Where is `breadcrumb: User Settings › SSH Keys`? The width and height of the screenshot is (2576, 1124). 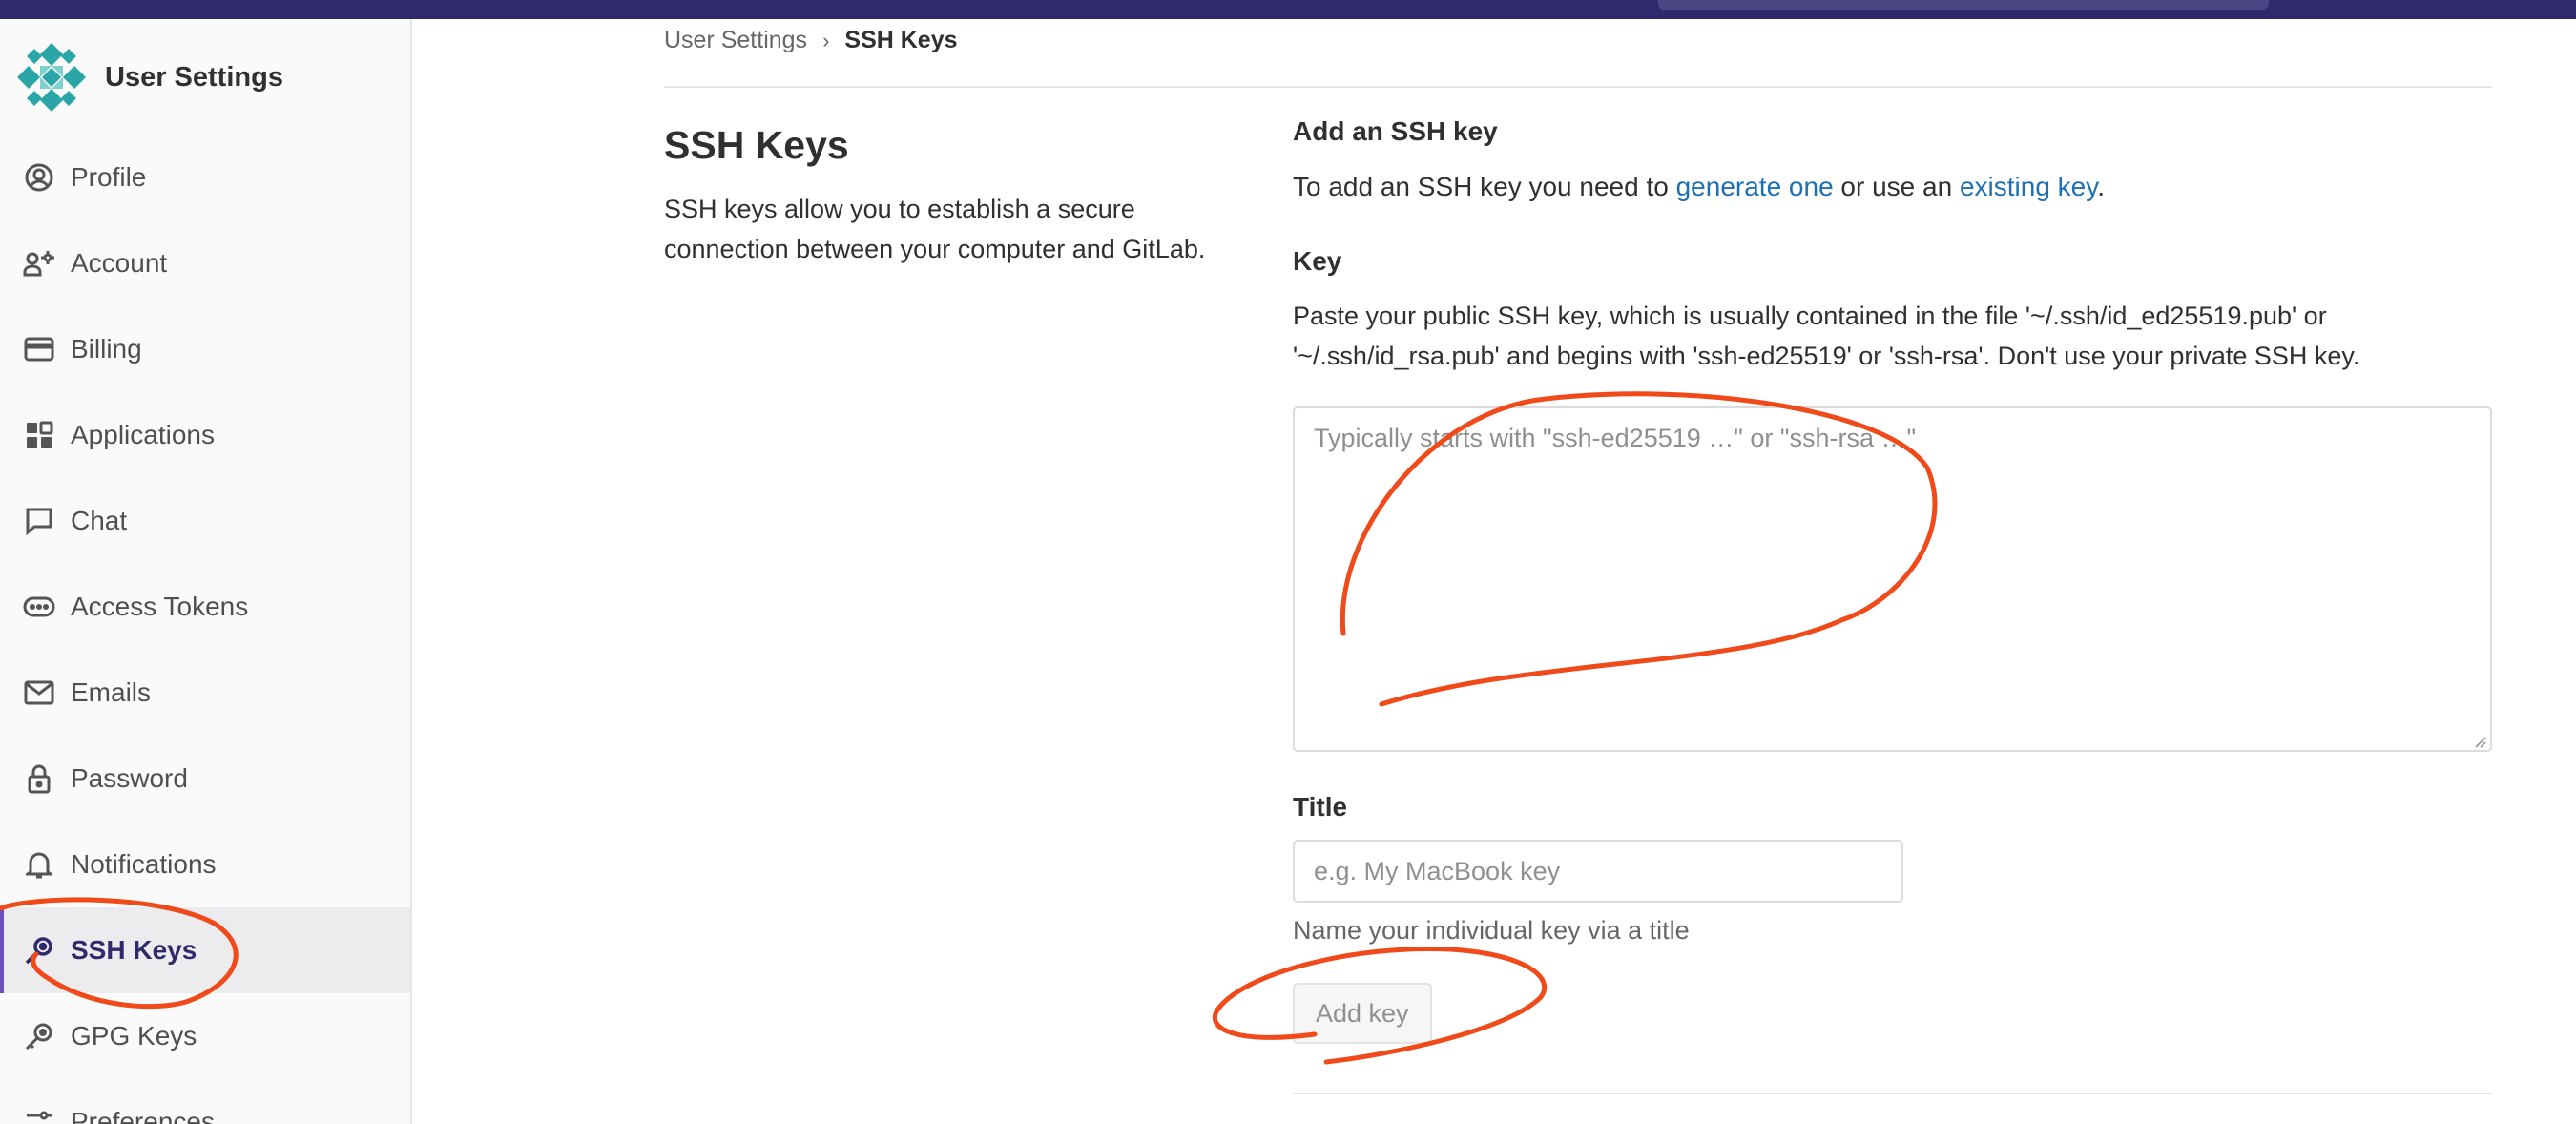 breadcrumb: User Settings › SSH Keys is located at coordinates (811, 40).